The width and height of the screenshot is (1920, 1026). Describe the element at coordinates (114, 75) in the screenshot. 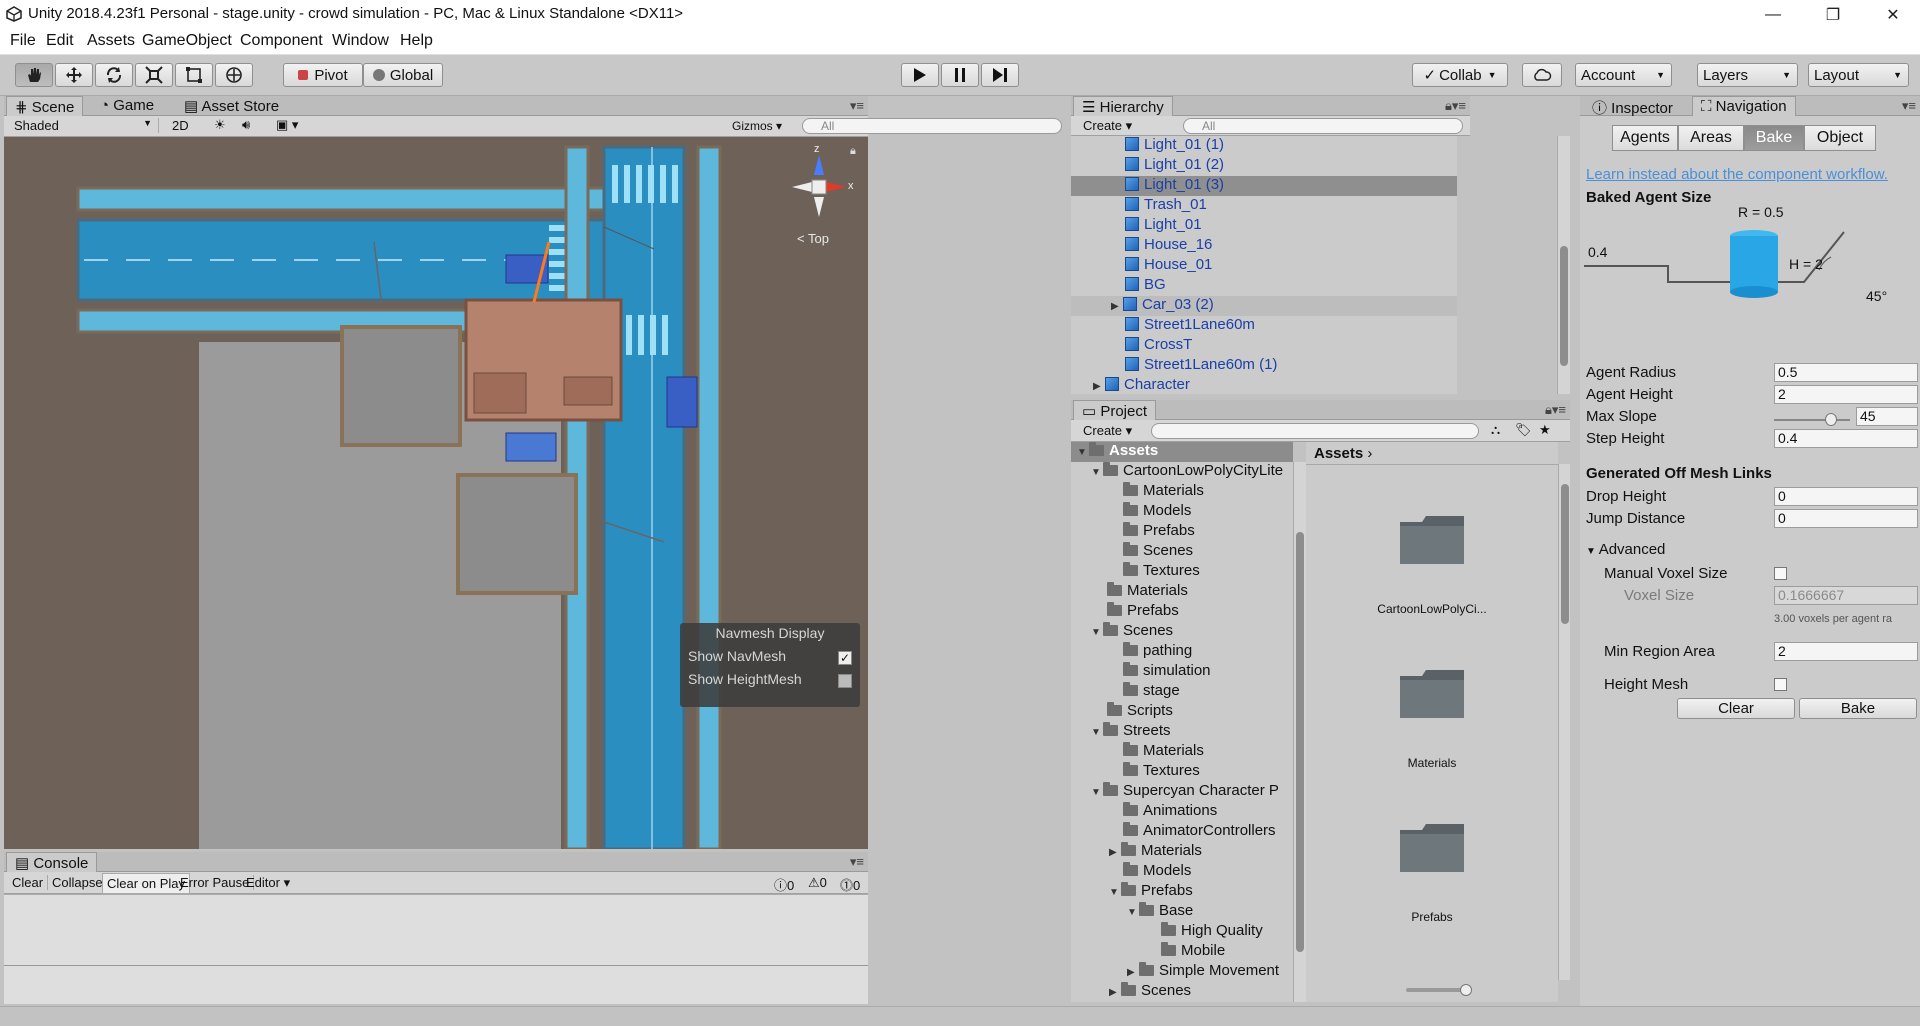

I see `rotate-tool-button` at that location.